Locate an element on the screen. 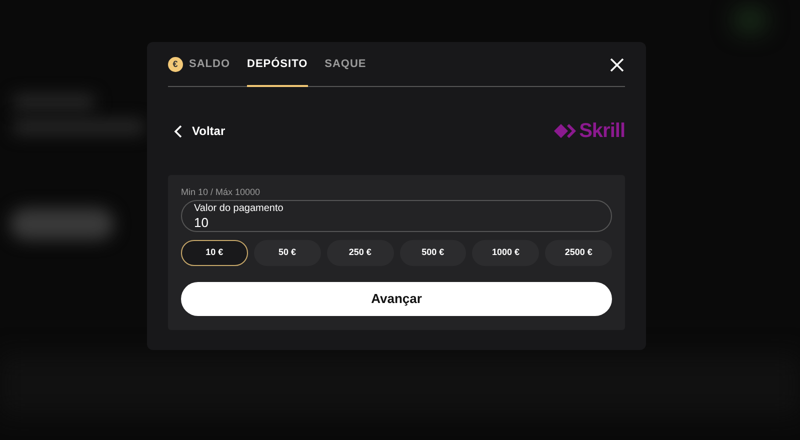  tab: € SALDO is located at coordinates (199, 65).